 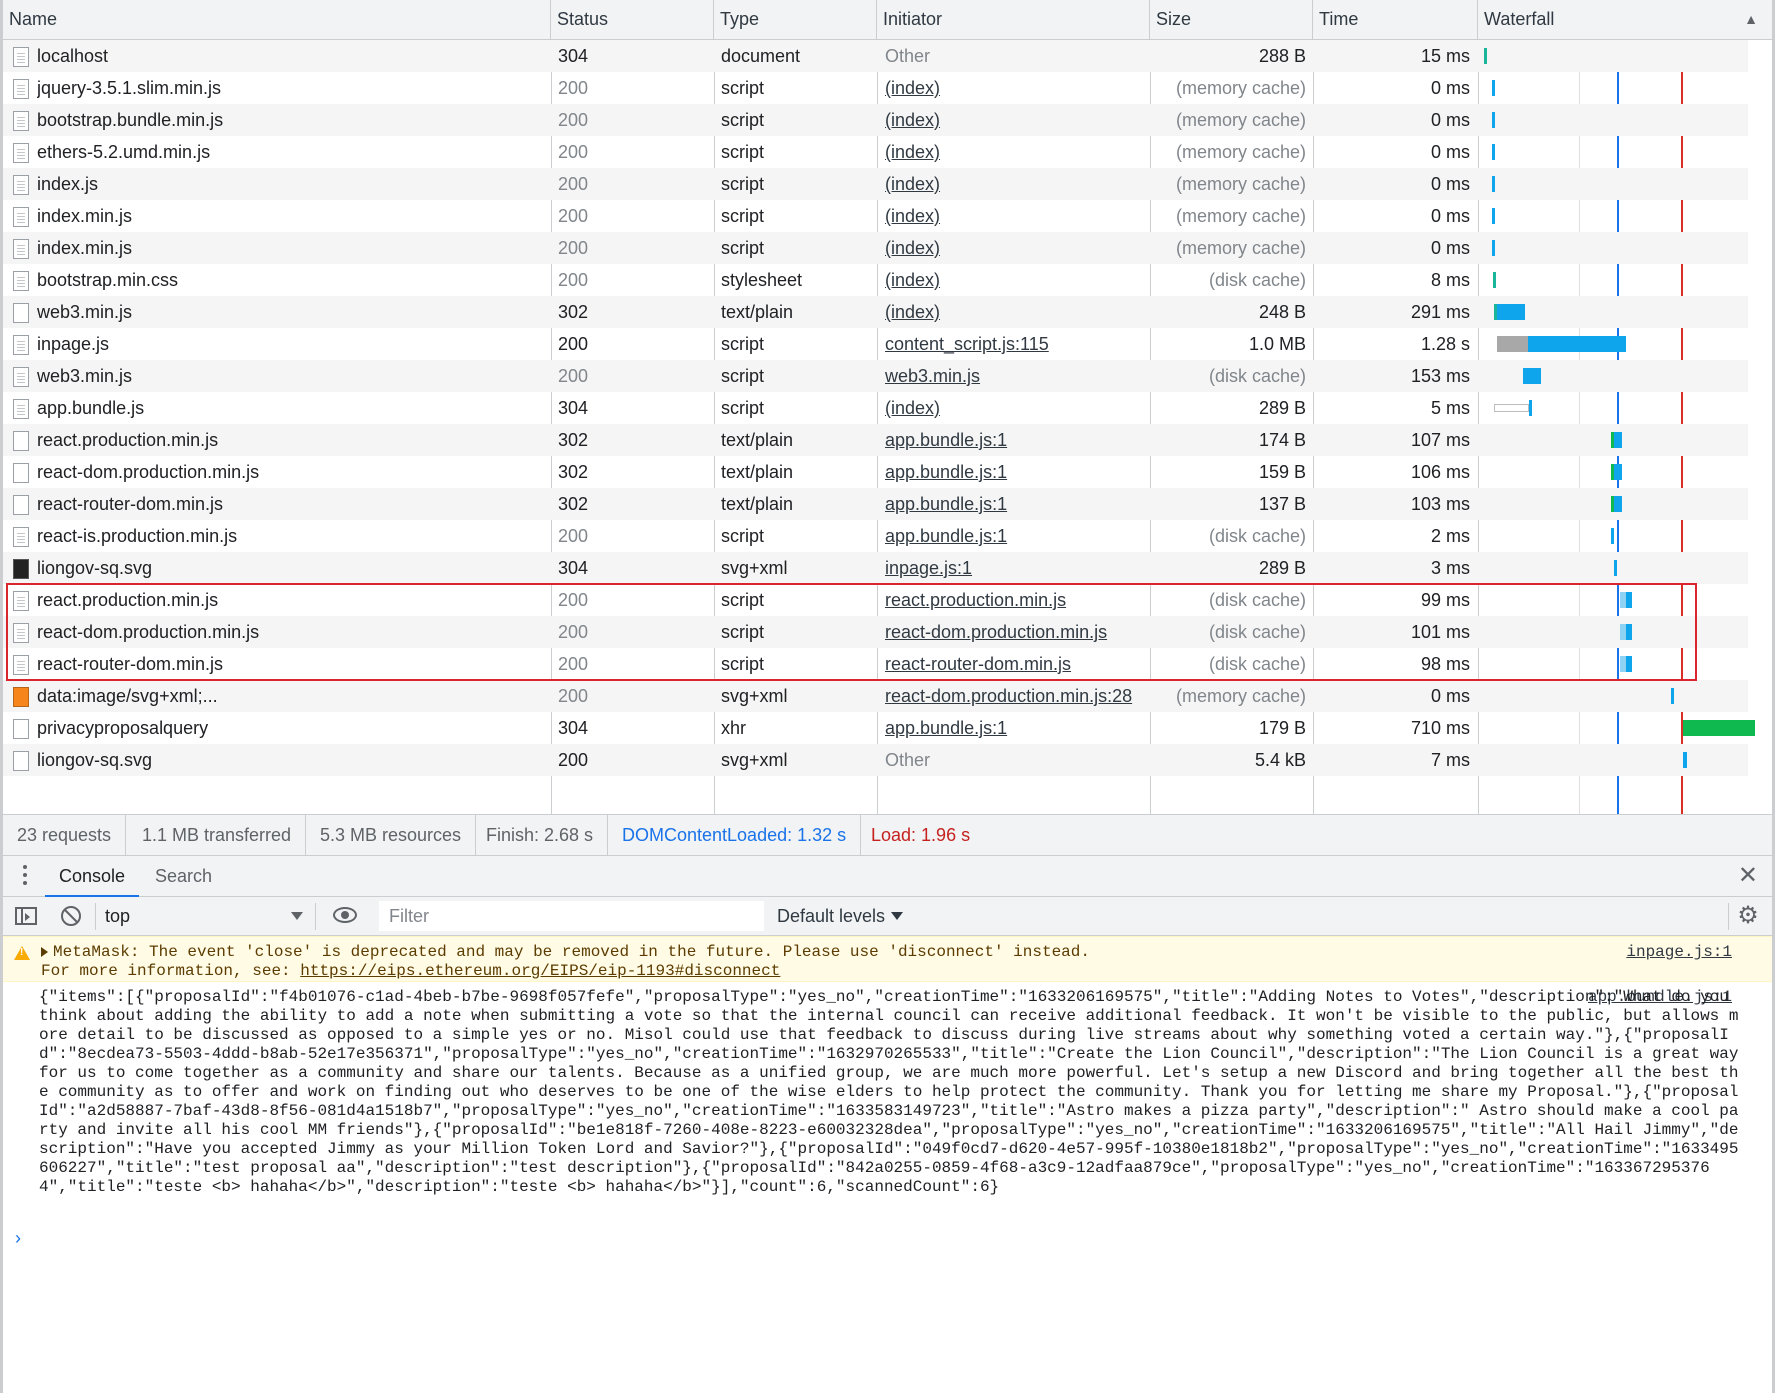 I want to click on request-name: inpage.js, so click(x=292, y=344).